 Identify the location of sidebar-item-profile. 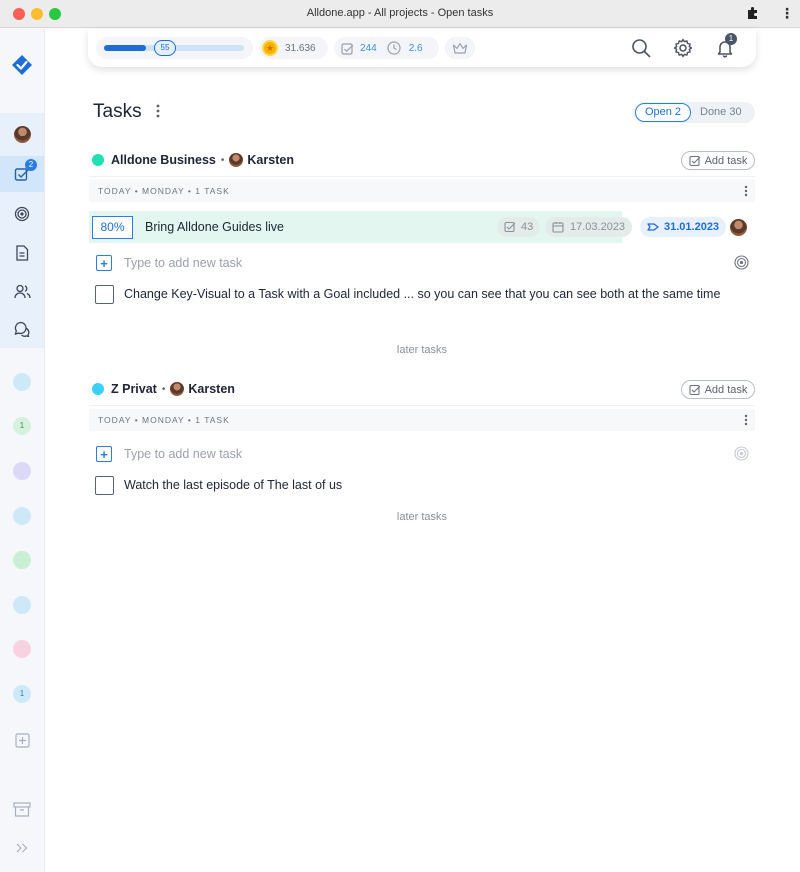
(22, 134).